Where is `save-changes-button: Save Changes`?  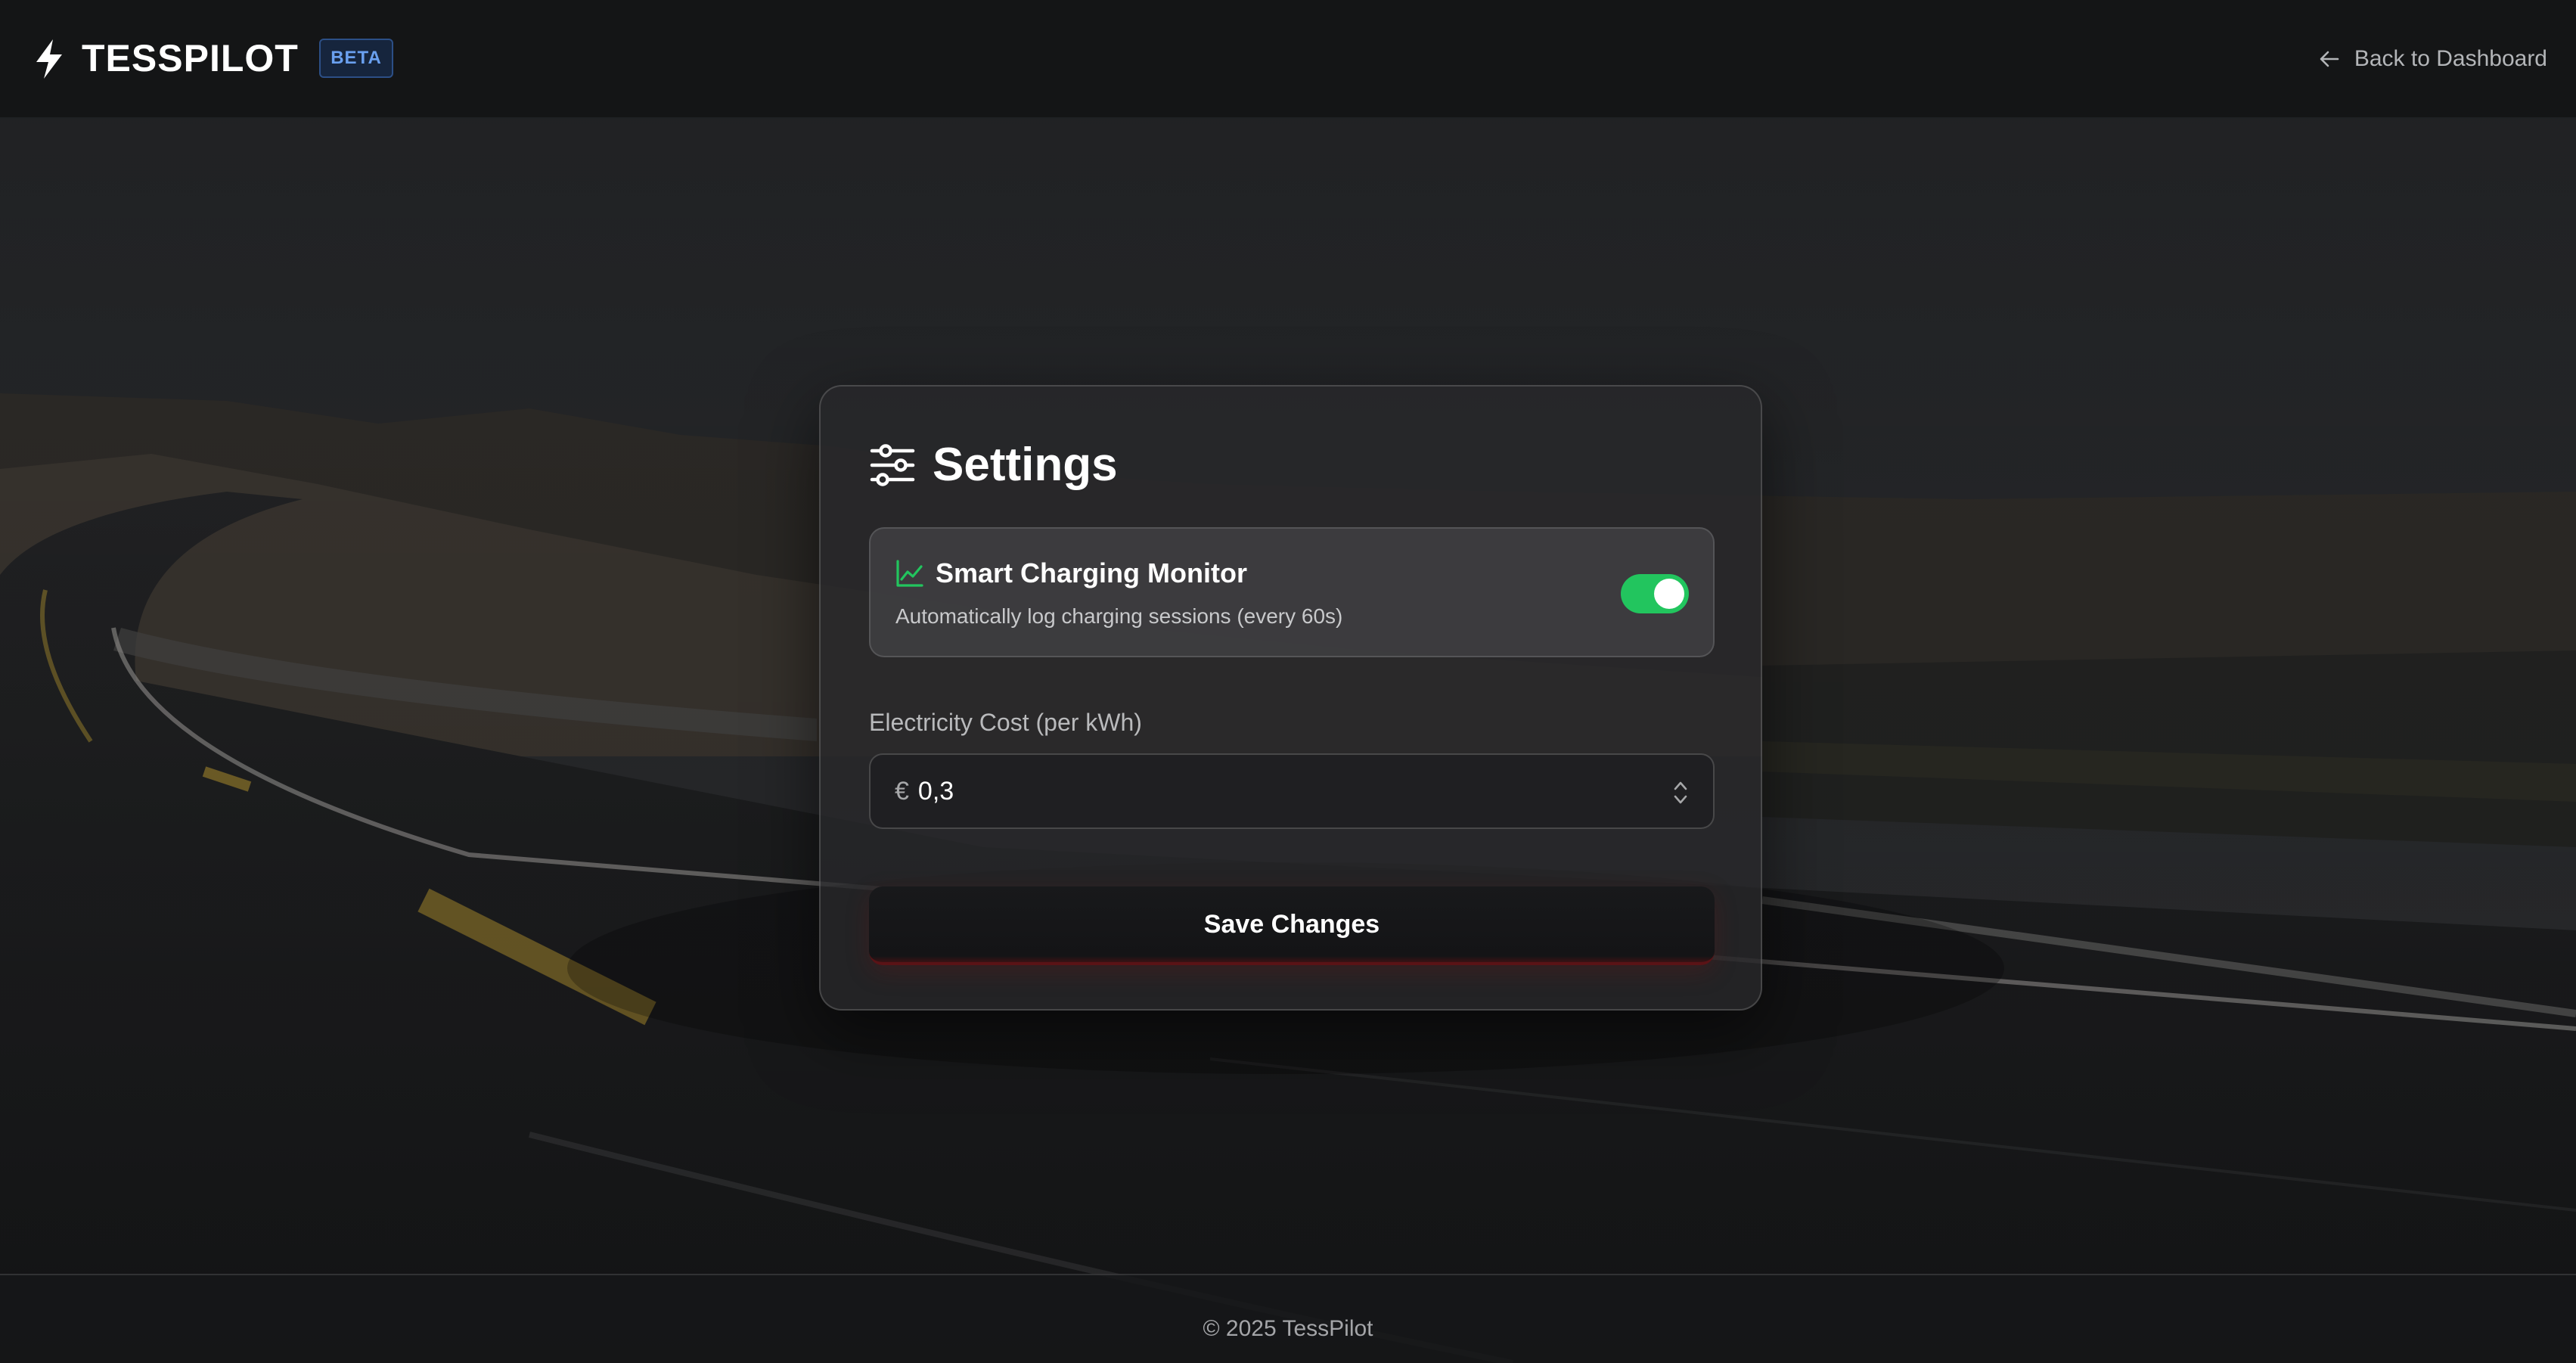
save-changes-button: Save Changes is located at coordinates (1292, 925).